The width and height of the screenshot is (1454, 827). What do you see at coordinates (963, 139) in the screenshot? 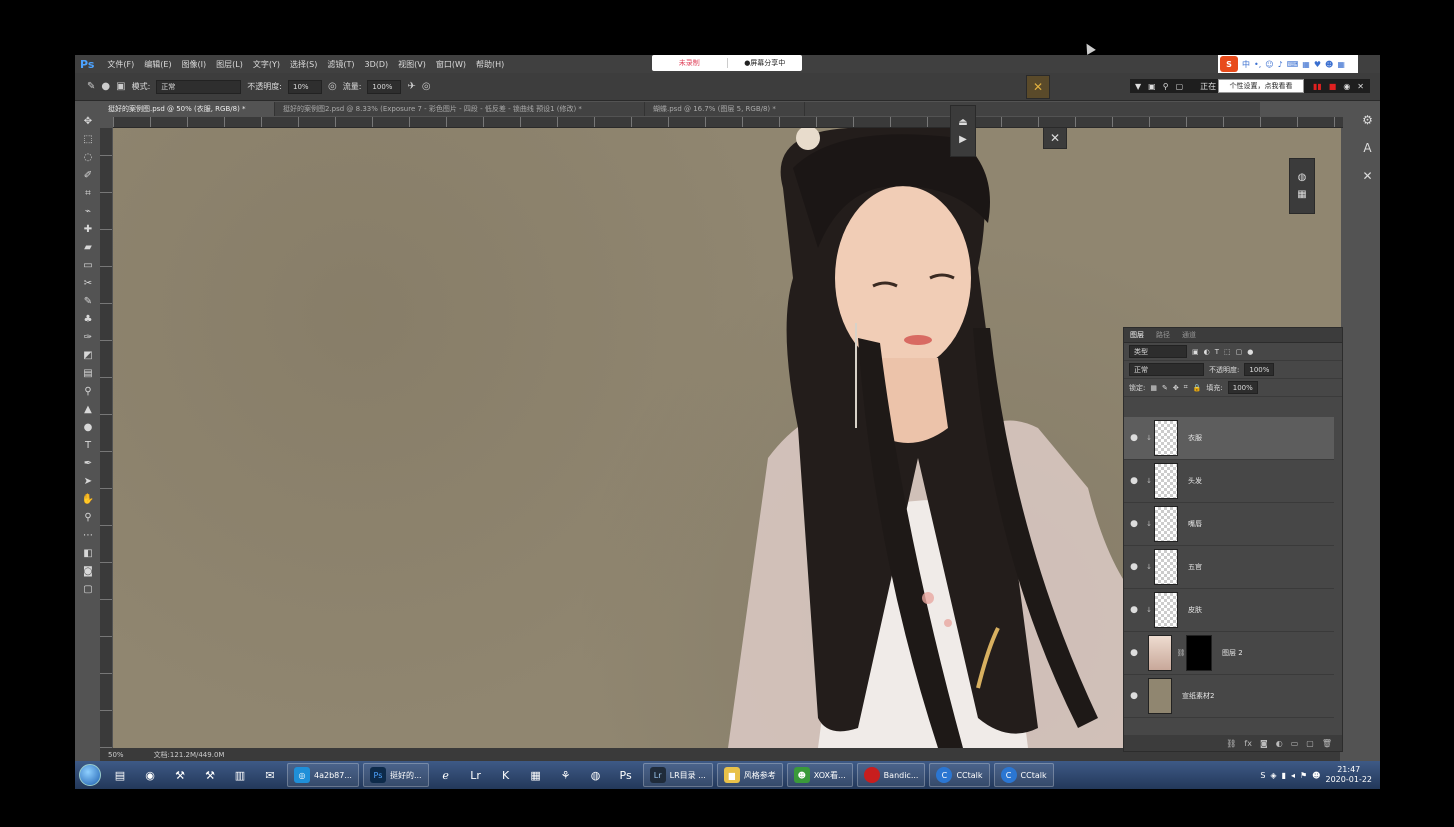
I see `play-icon: ▶` at bounding box center [963, 139].